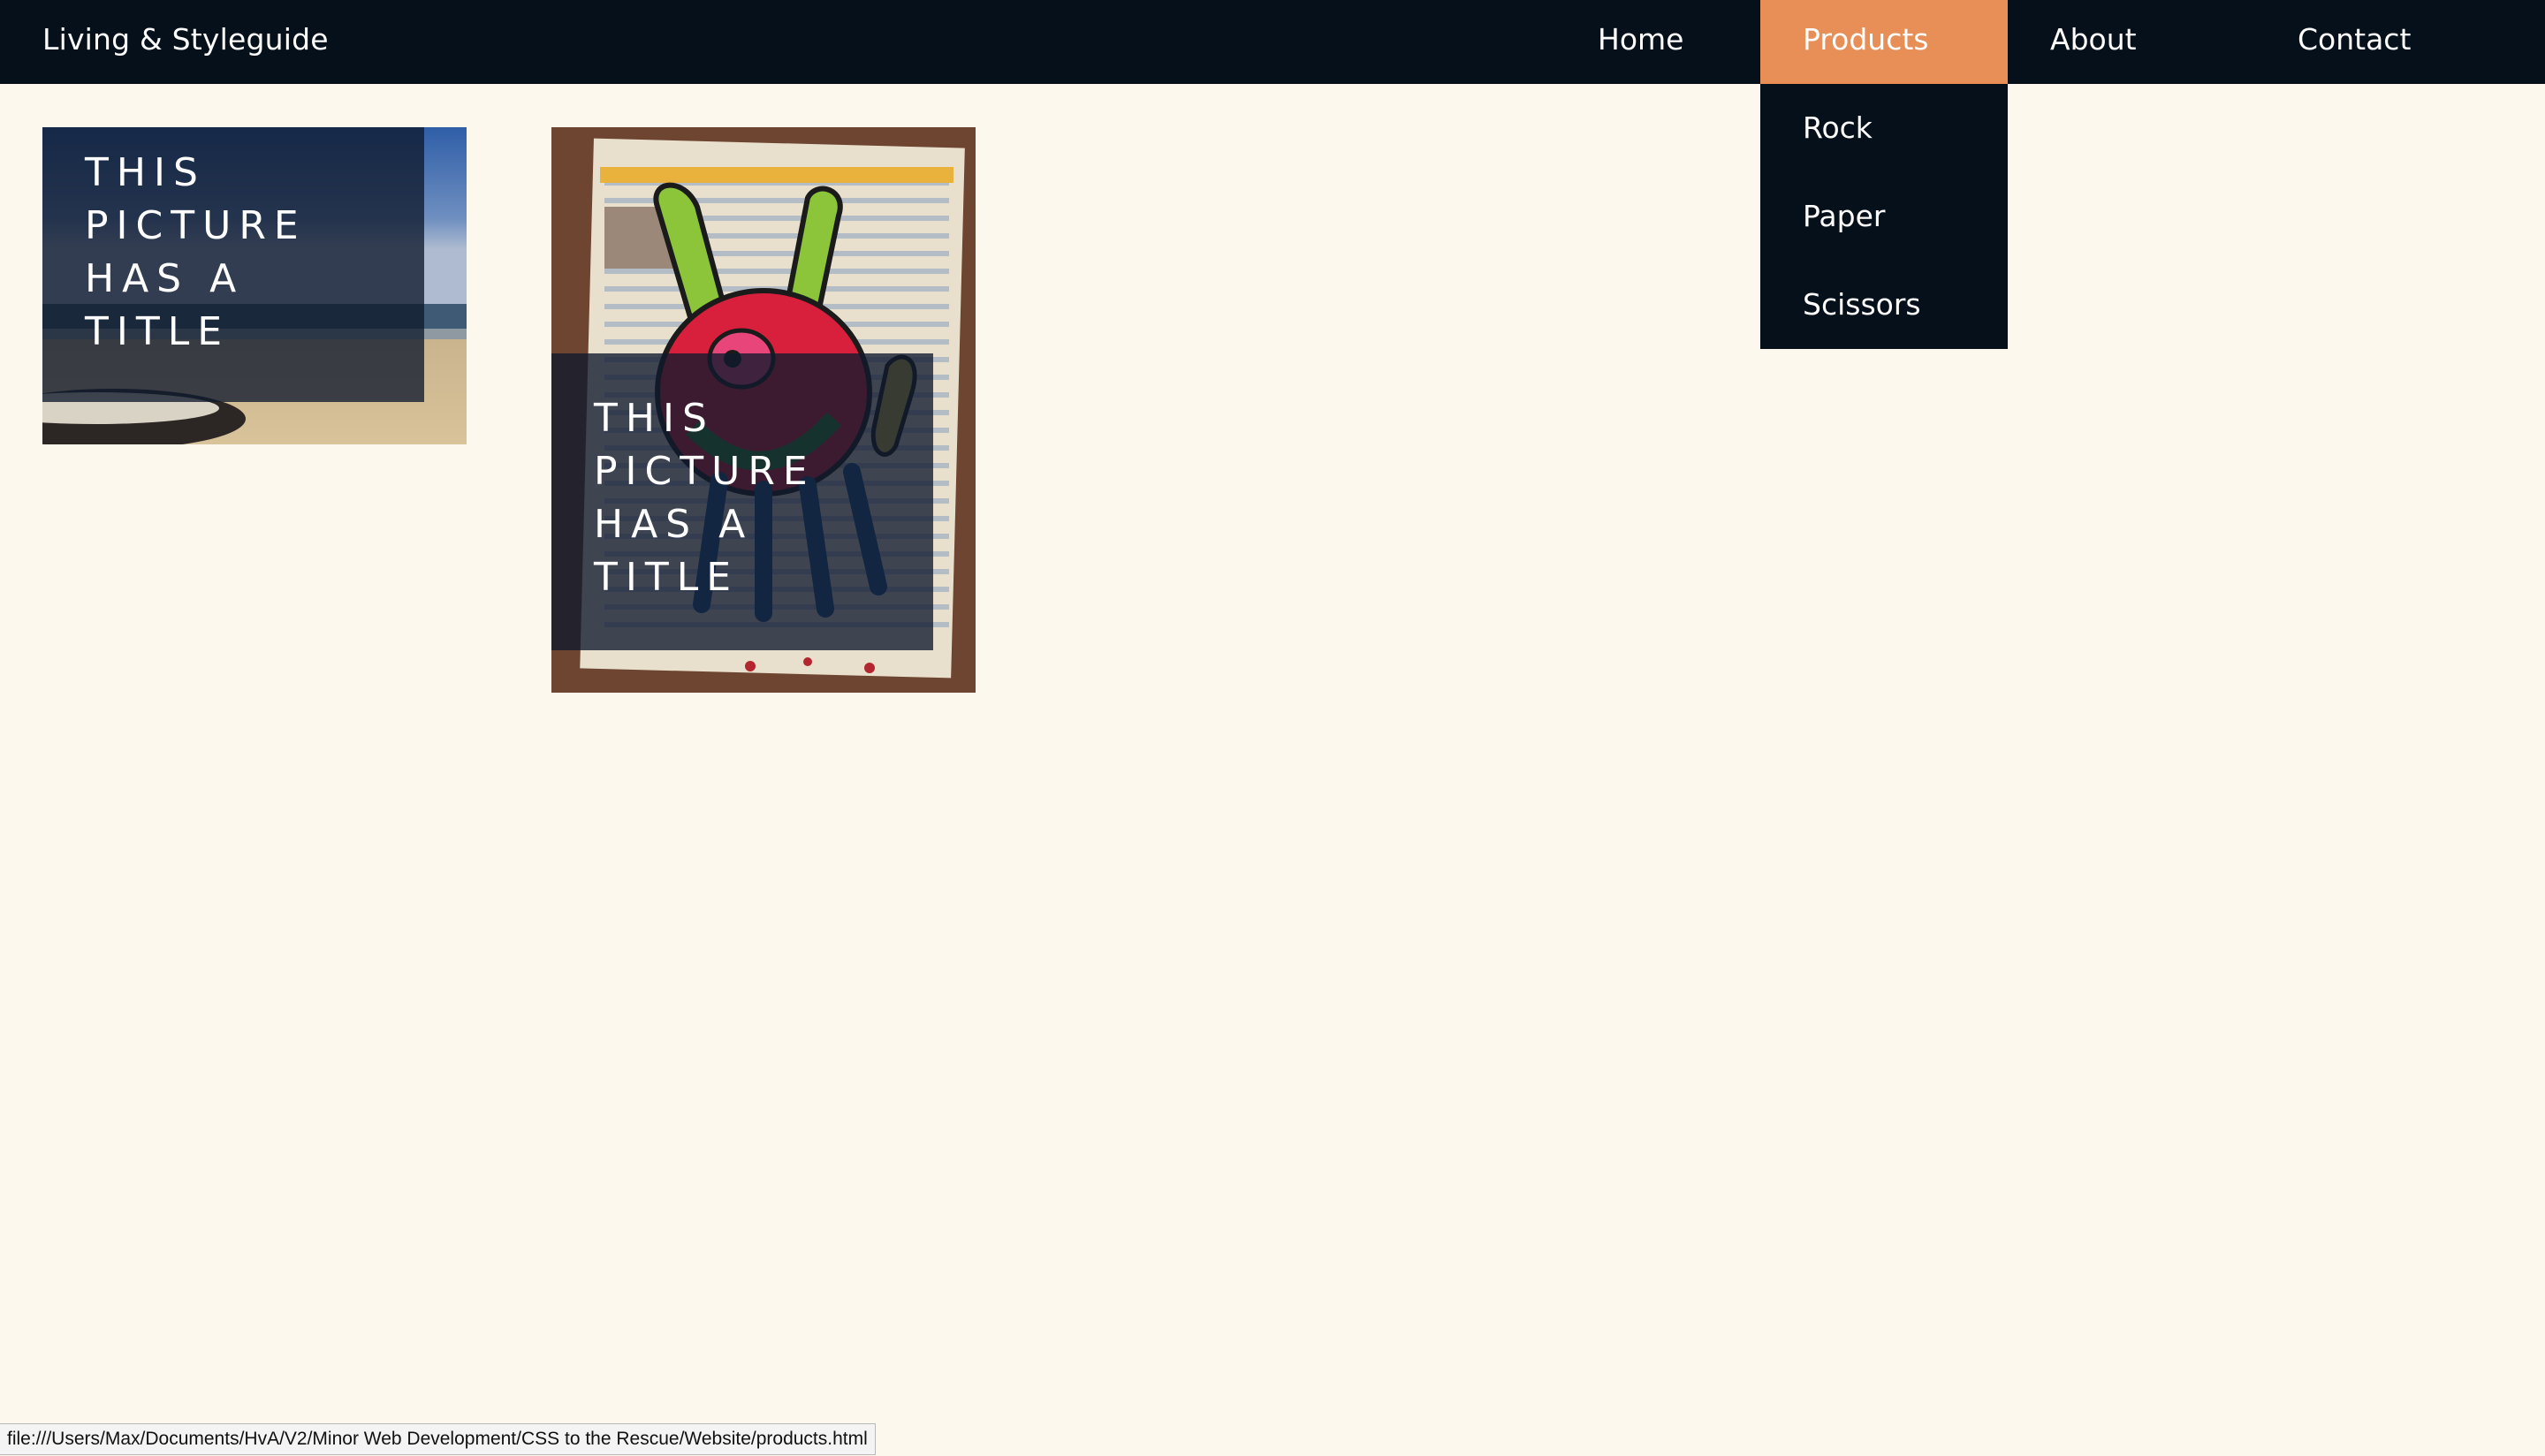  Describe the element at coordinates (1884, 305) in the screenshot. I see `dropdown-item-scissors: Scissors` at that location.